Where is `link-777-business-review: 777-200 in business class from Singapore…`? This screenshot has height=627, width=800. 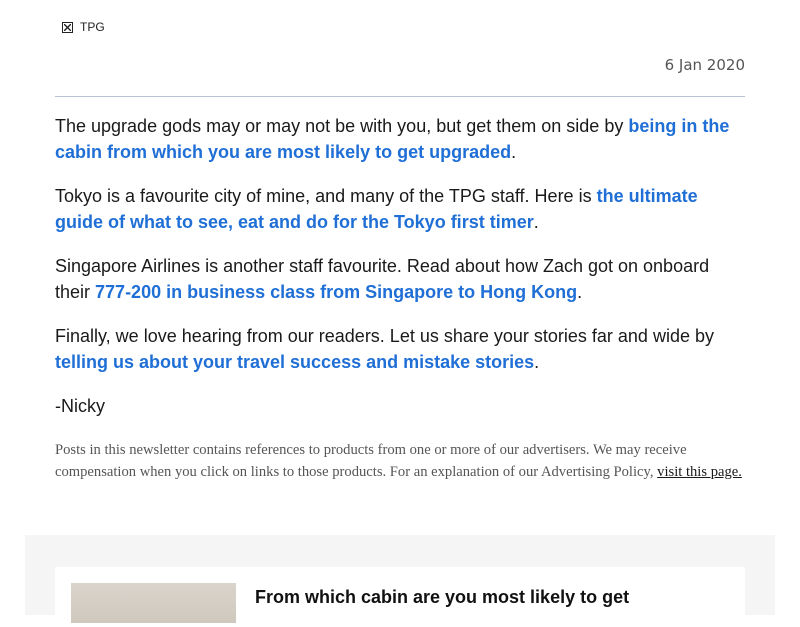
link-777-business-review: 777-200 in business class from Singapore… is located at coordinates (336, 292).